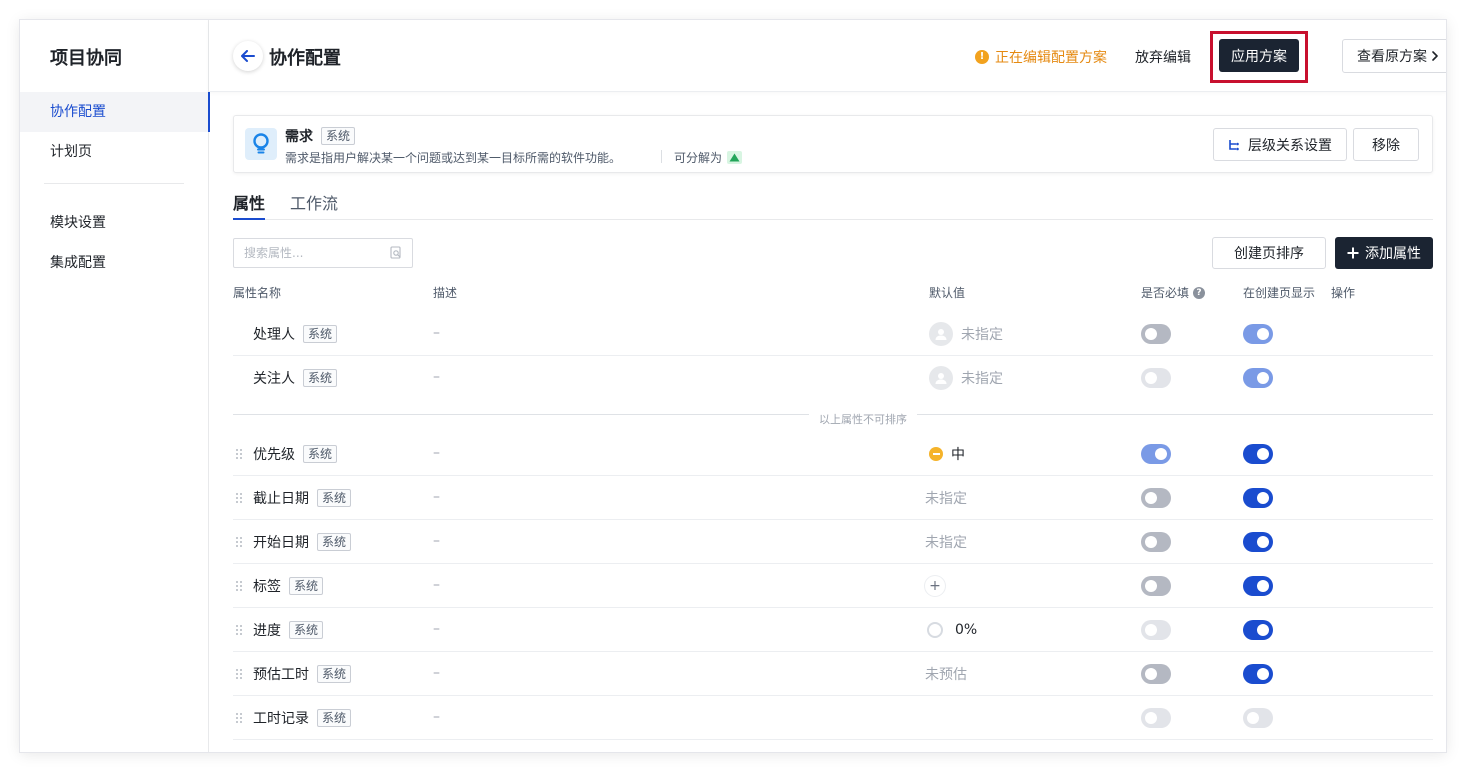  I want to click on tab-bar: 属性 工作流, so click(833, 205).